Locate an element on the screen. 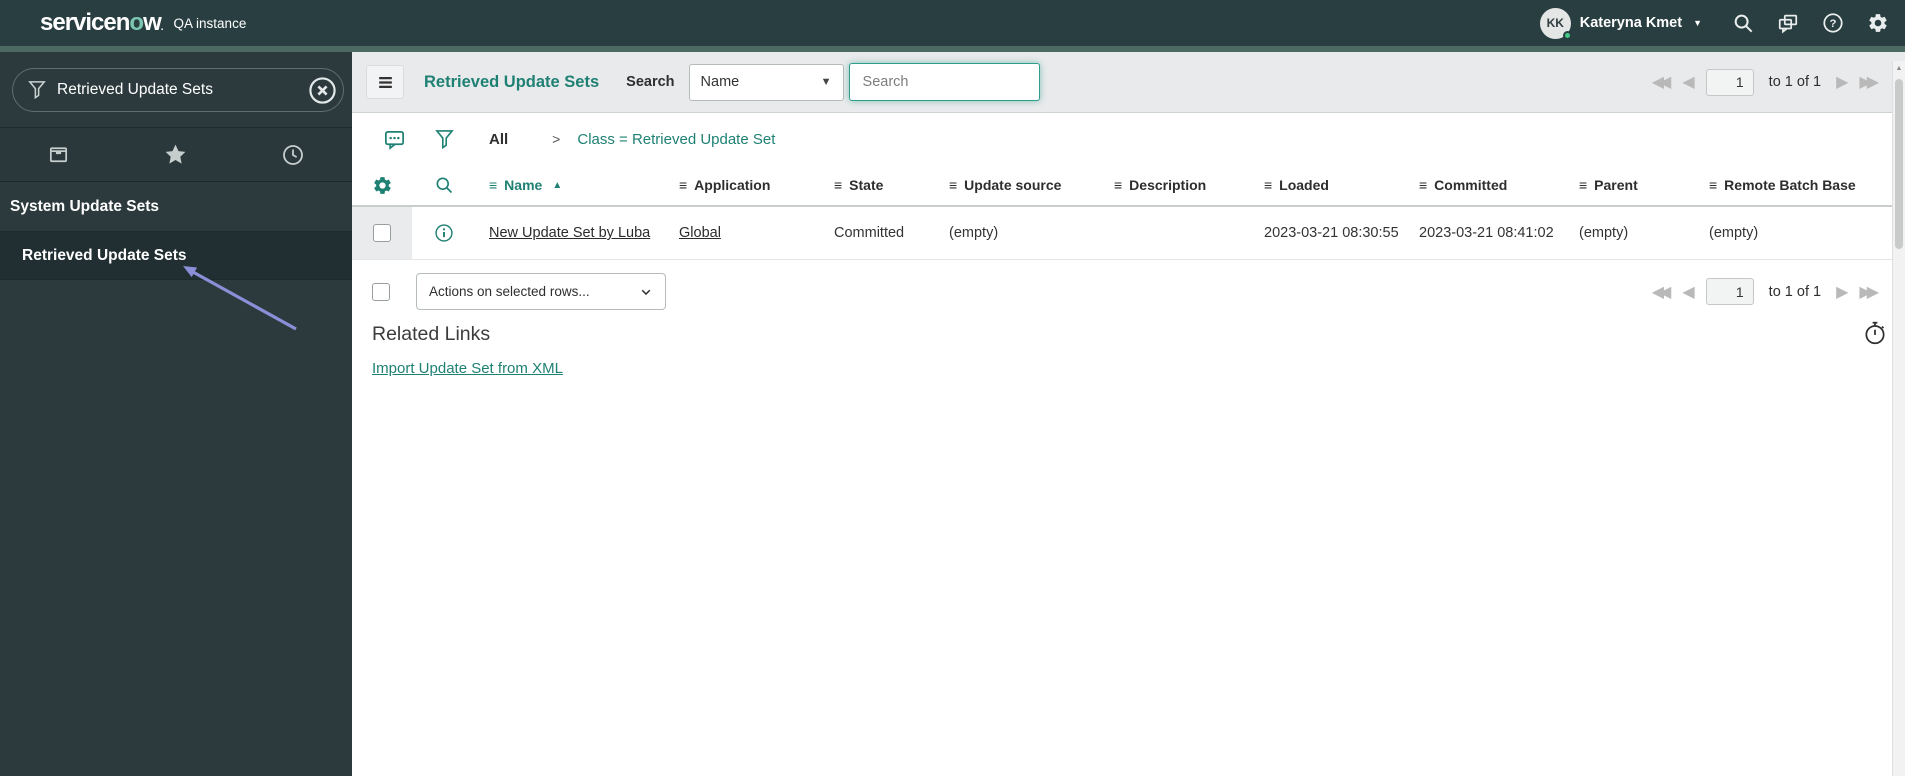  column-label: Application is located at coordinates (732, 185).